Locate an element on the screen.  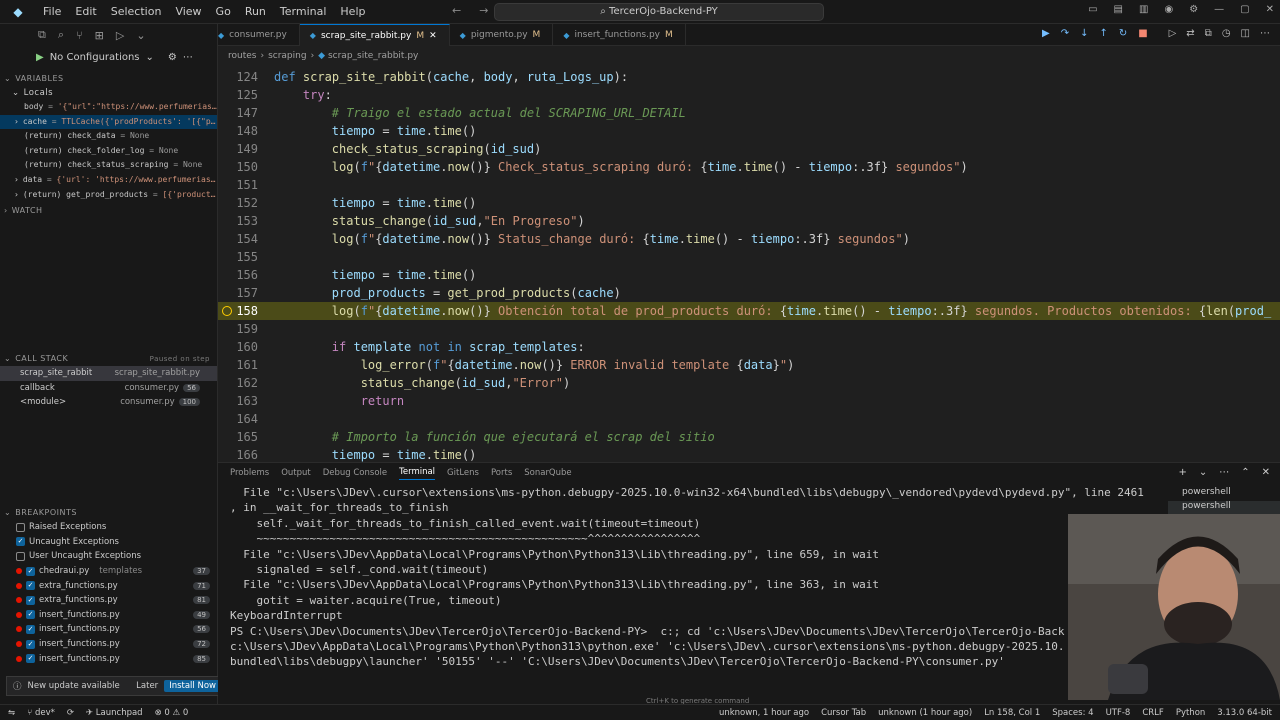
step-out-icon: ↑ is located at coordinates (1103, 33).